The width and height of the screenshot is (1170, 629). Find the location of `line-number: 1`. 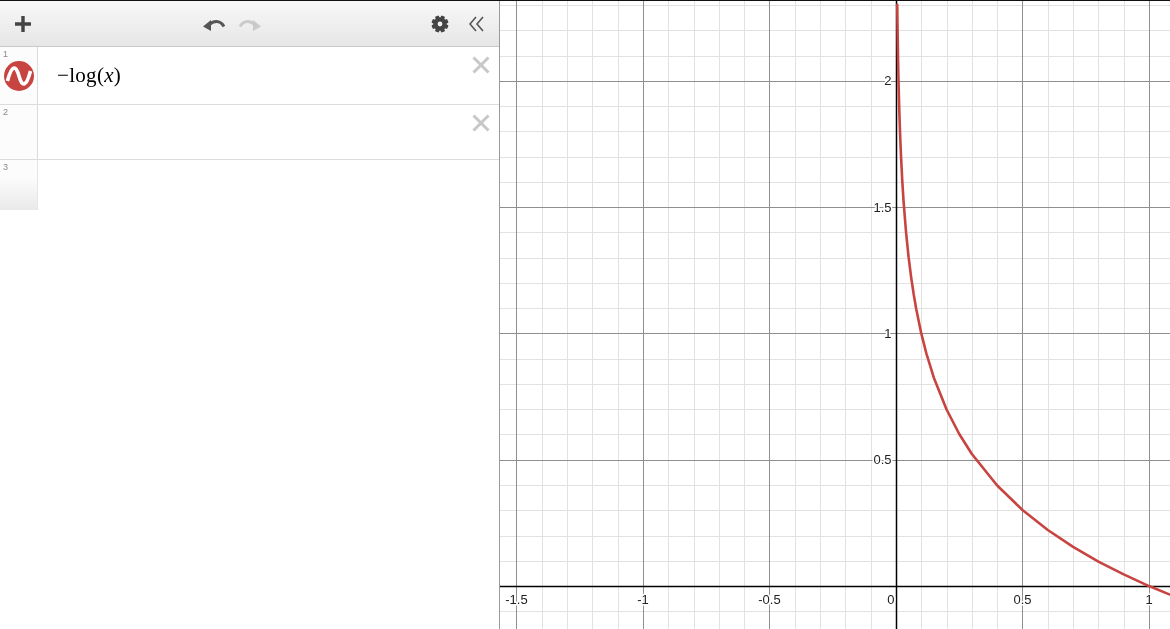

line-number: 1 is located at coordinates (5, 53).